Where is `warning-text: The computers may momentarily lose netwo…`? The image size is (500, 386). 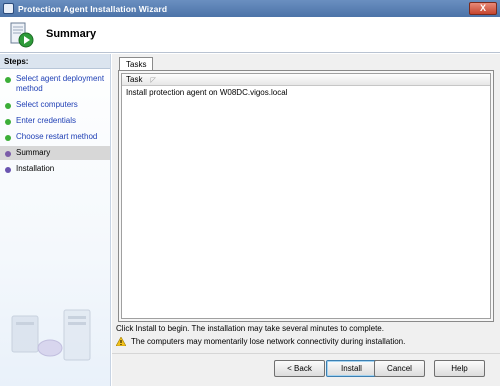 warning-text: The computers may momentarily lose netwo… is located at coordinates (268, 341).